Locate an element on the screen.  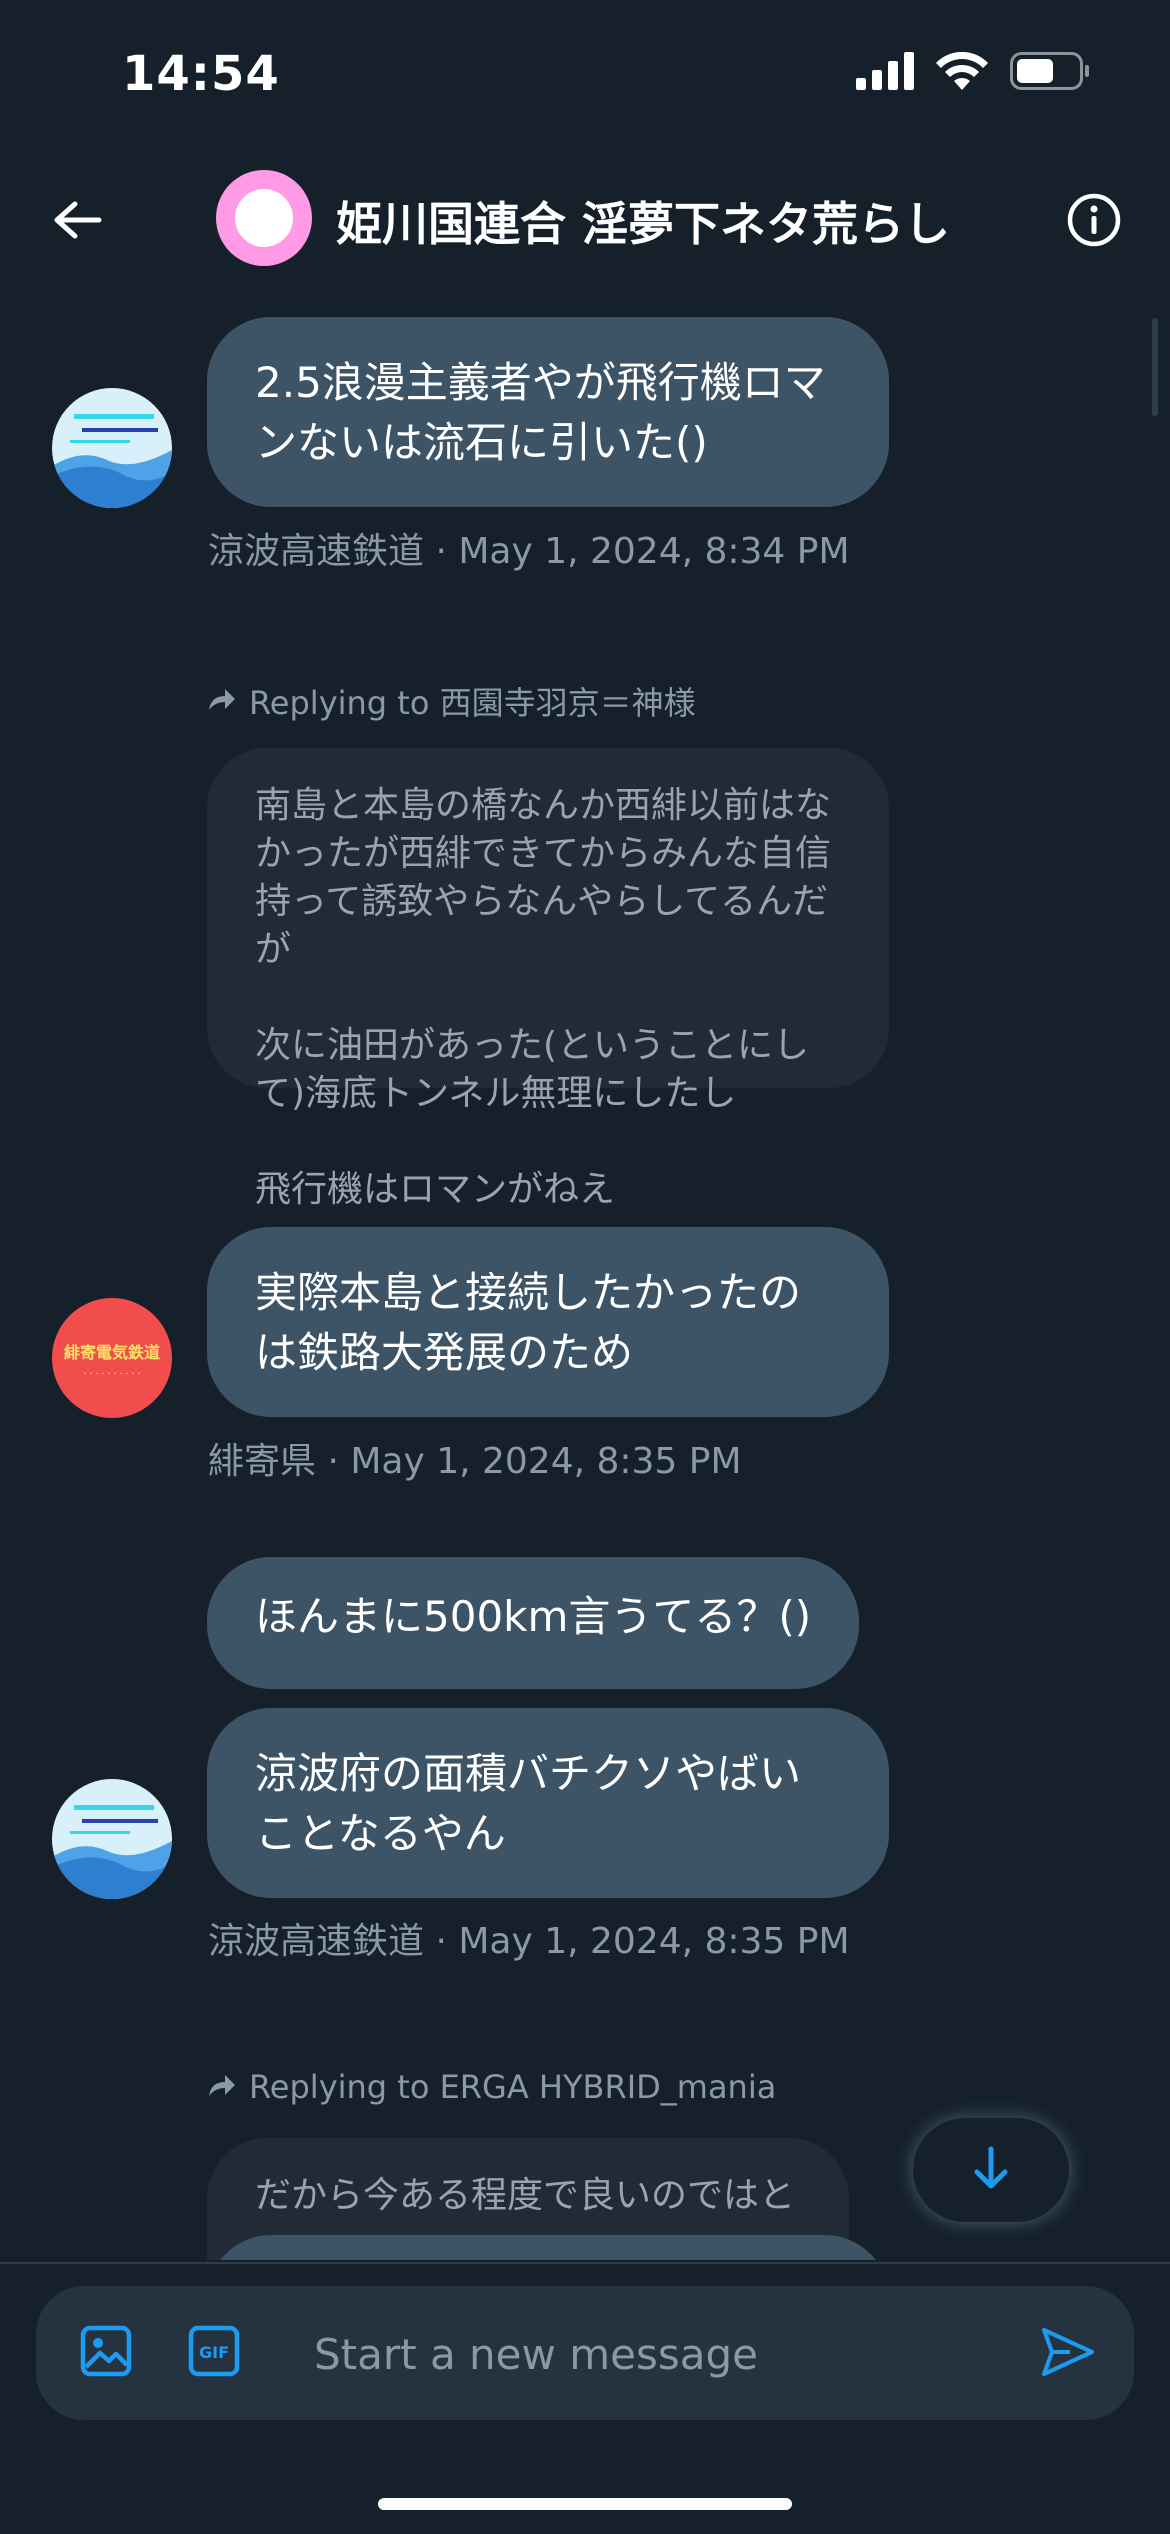
message-bubble: 涼波府の面積バチクソやばいことなるやん is located at coordinates (548, 1803).